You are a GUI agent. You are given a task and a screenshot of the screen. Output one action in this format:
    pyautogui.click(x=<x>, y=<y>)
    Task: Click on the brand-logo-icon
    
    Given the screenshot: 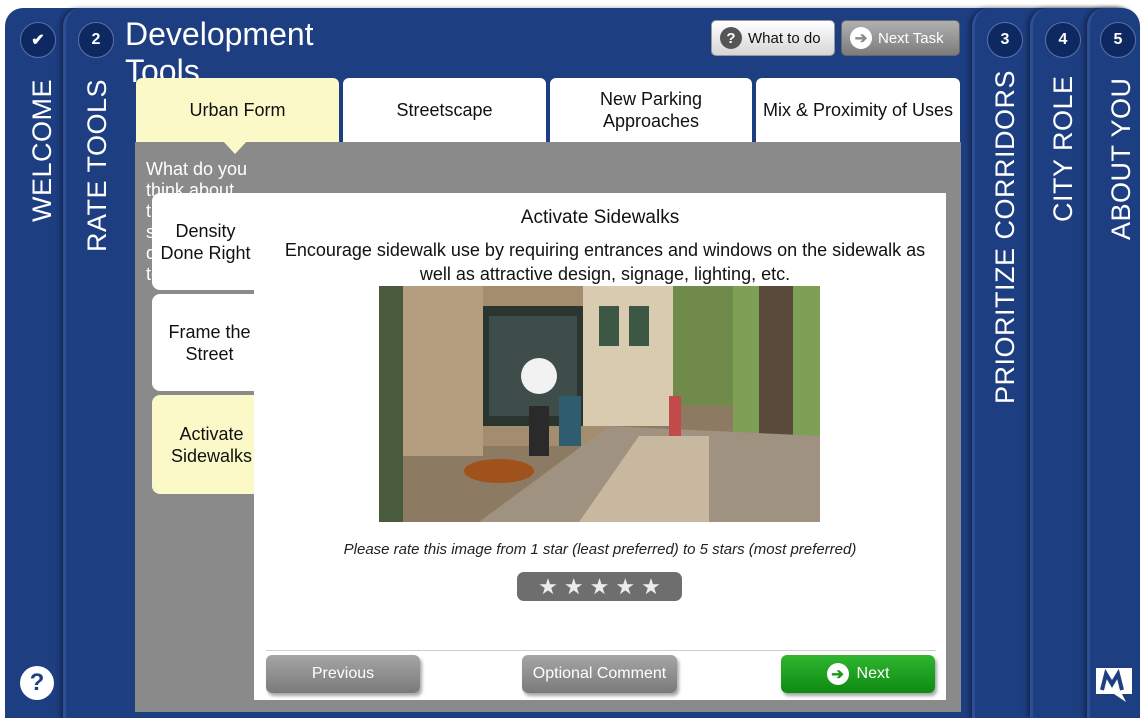 What is the action you would take?
    pyautogui.click(x=1114, y=685)
    